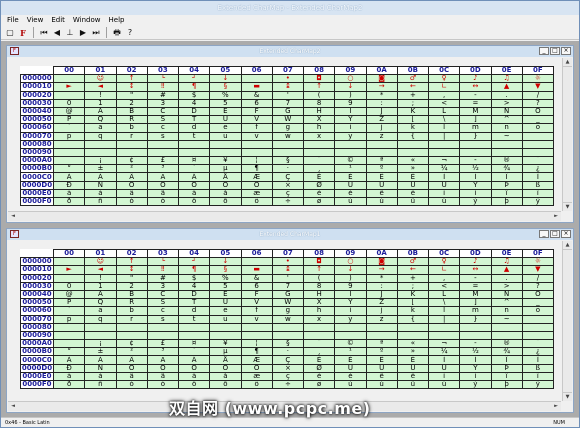  Describe the element at coordinates (163, 303) in the screenshot. I see `character-cell: S` at that location.